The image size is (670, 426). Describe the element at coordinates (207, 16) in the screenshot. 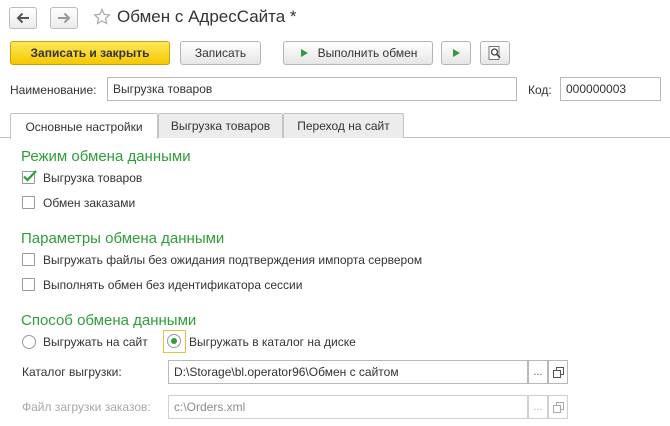

I see `window-title: Обмен с АдресСайта *` at that location.